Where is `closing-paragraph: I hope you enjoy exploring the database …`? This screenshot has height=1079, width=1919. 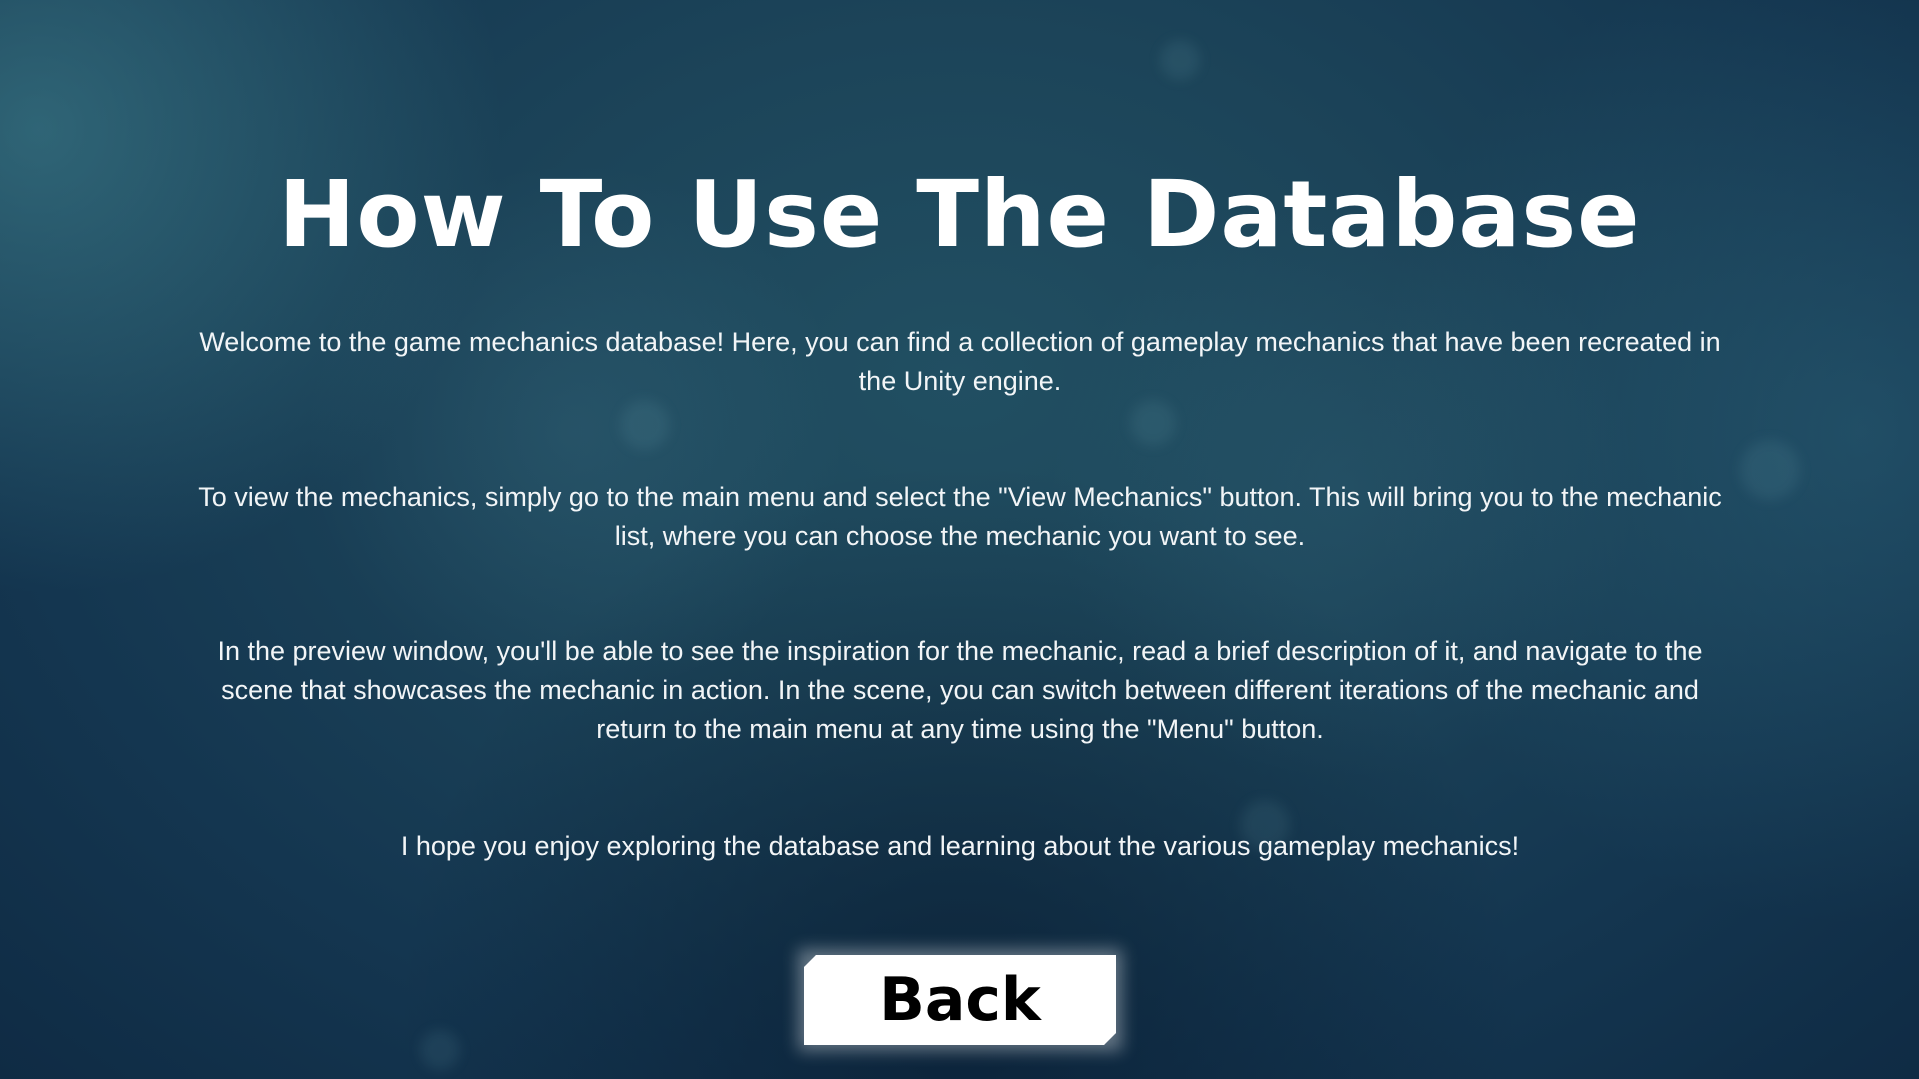
closing-paragraph: I hope you enjoy exploring the database … is located at coordinates (960, 846).